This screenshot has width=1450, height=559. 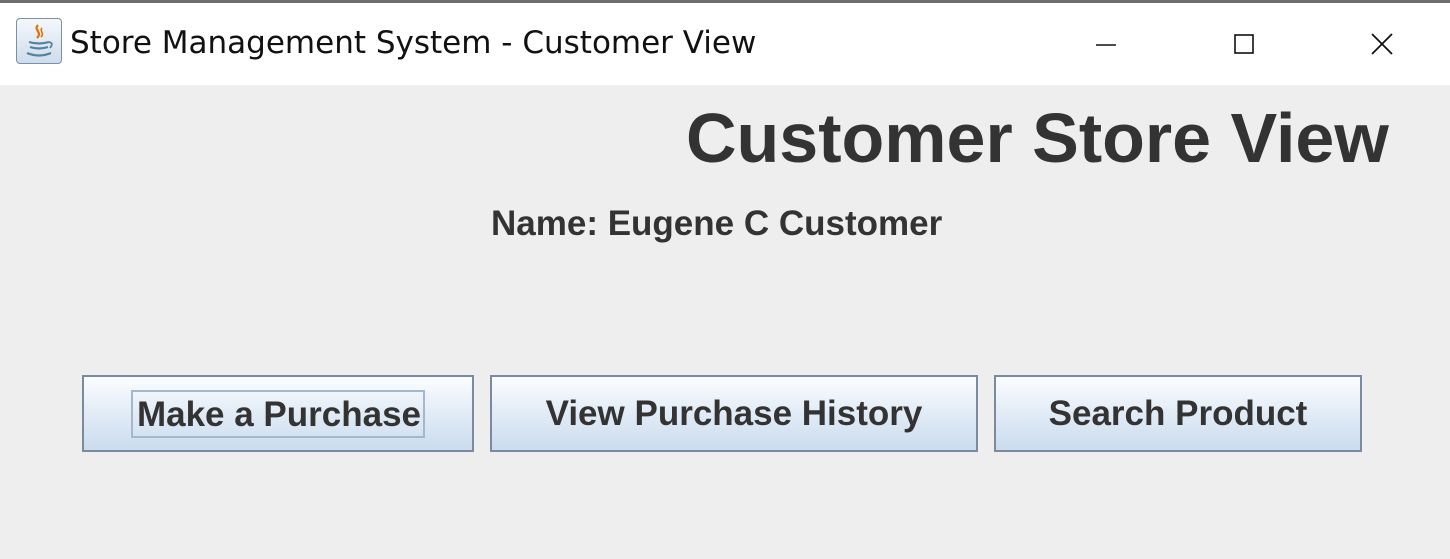 I want to click on view-purchase-history-button: View Purchase History, so click(x=734, y=413).